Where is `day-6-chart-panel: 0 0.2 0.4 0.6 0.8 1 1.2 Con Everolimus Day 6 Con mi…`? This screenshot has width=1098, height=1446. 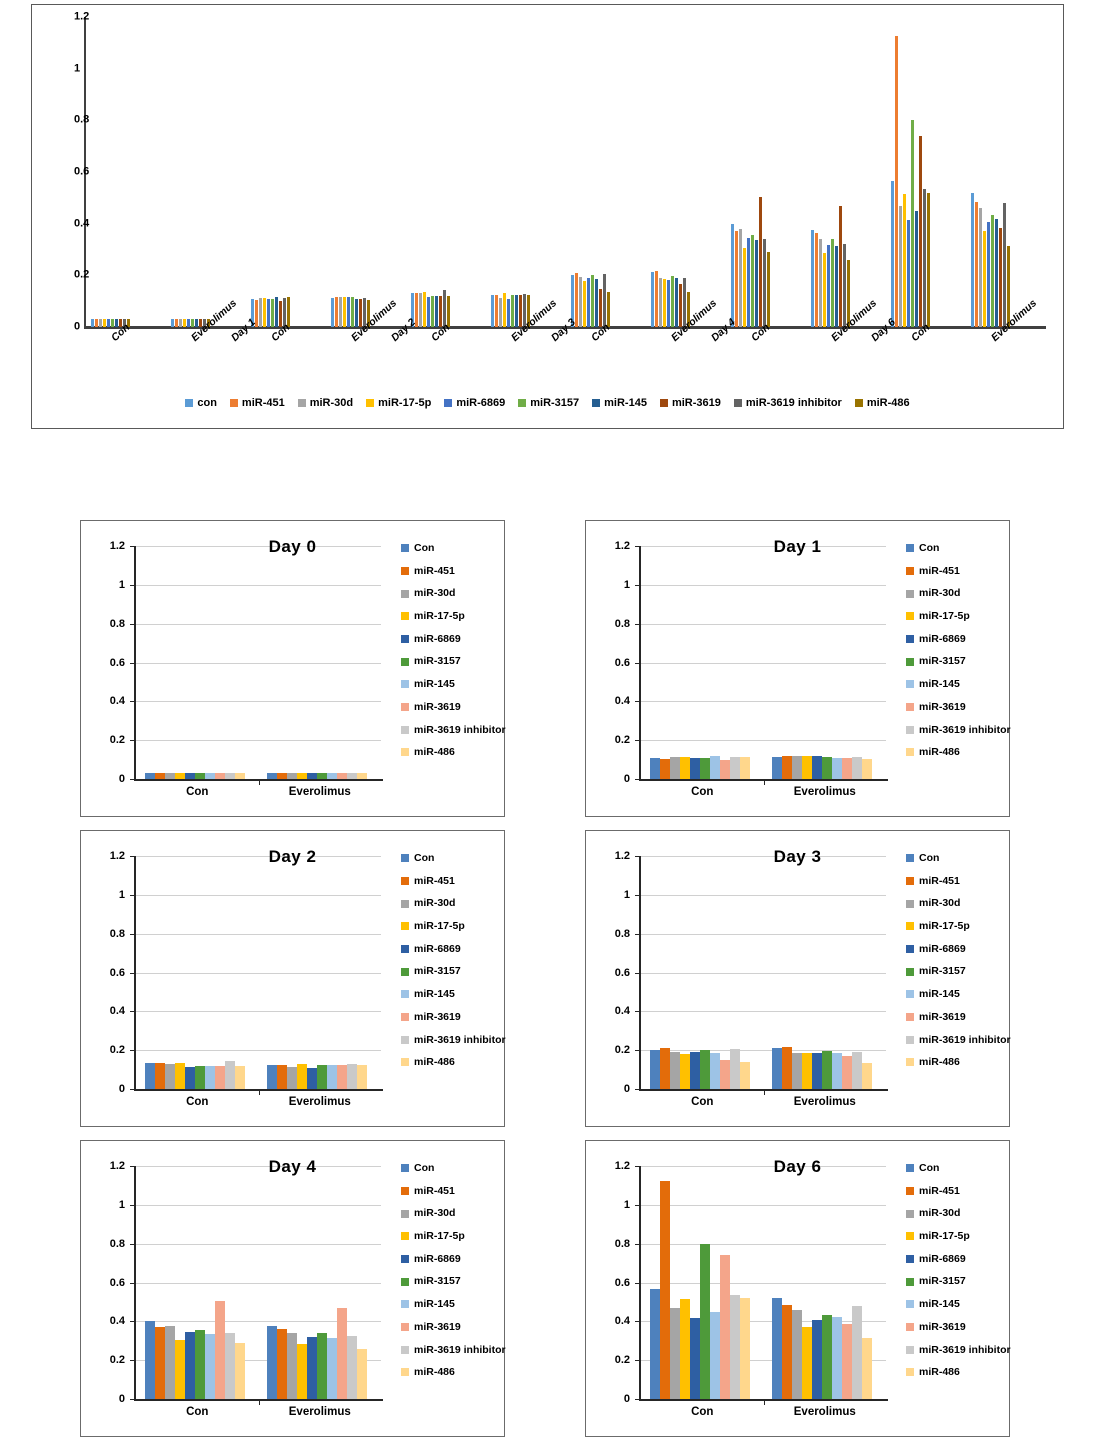 day-6-chart-panel: 0 0.2 0.4 0.6 0.8 1 1.2 Con Everolimus Day 6 Con mi… is located at coordinates (798, 1288).